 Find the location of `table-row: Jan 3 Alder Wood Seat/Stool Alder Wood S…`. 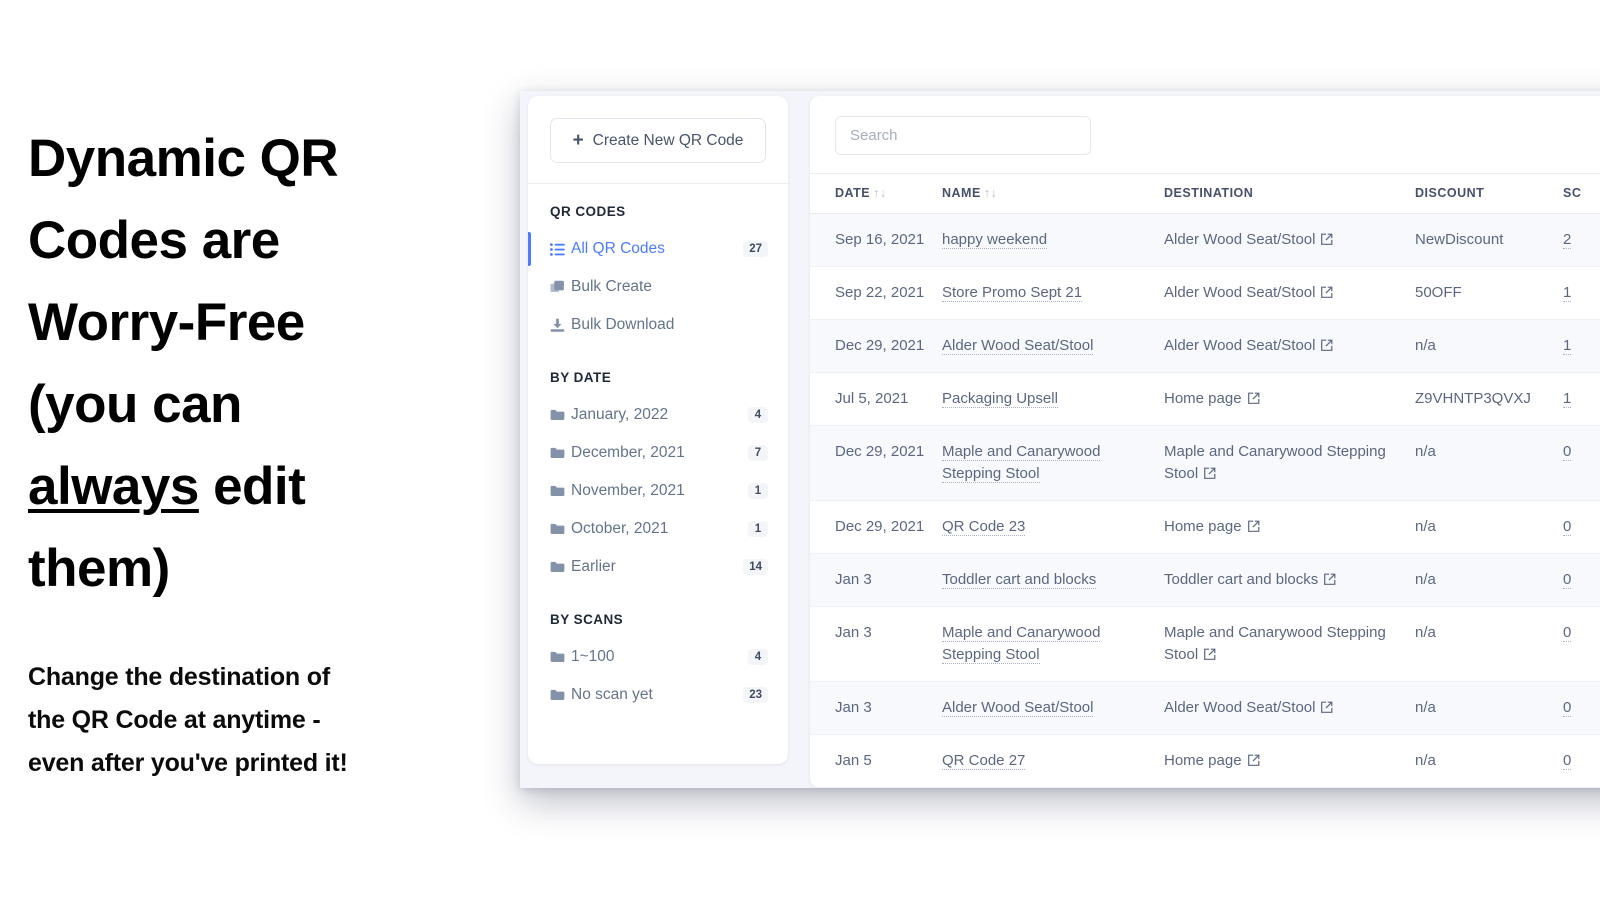

table-row: Jan 3 Alder Wood Seat/Stool Alder Wood S… is located at coordinates (1205, 708).